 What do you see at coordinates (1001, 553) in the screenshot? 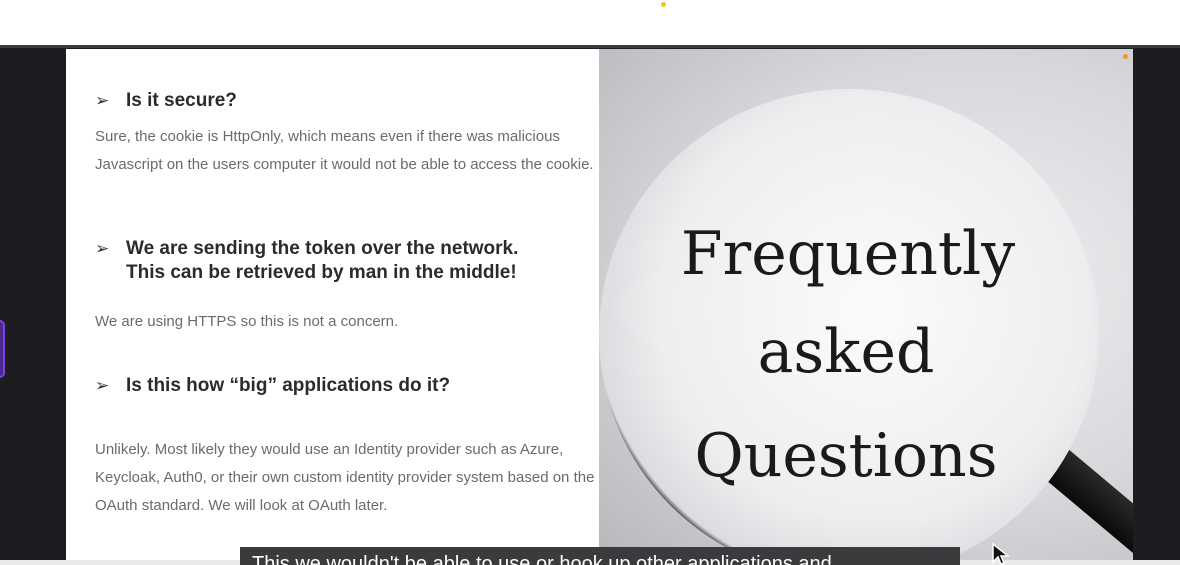
I see `mouse-pointer-icon` at bounding box center [1001, 553].